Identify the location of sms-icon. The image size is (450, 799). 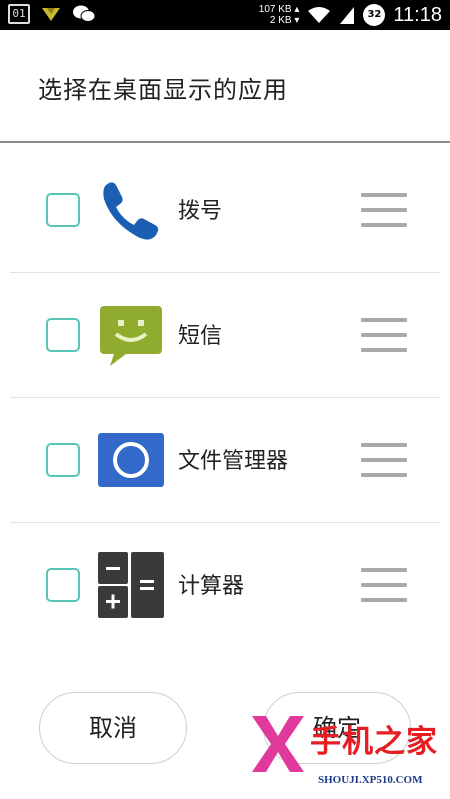
(131, 336).